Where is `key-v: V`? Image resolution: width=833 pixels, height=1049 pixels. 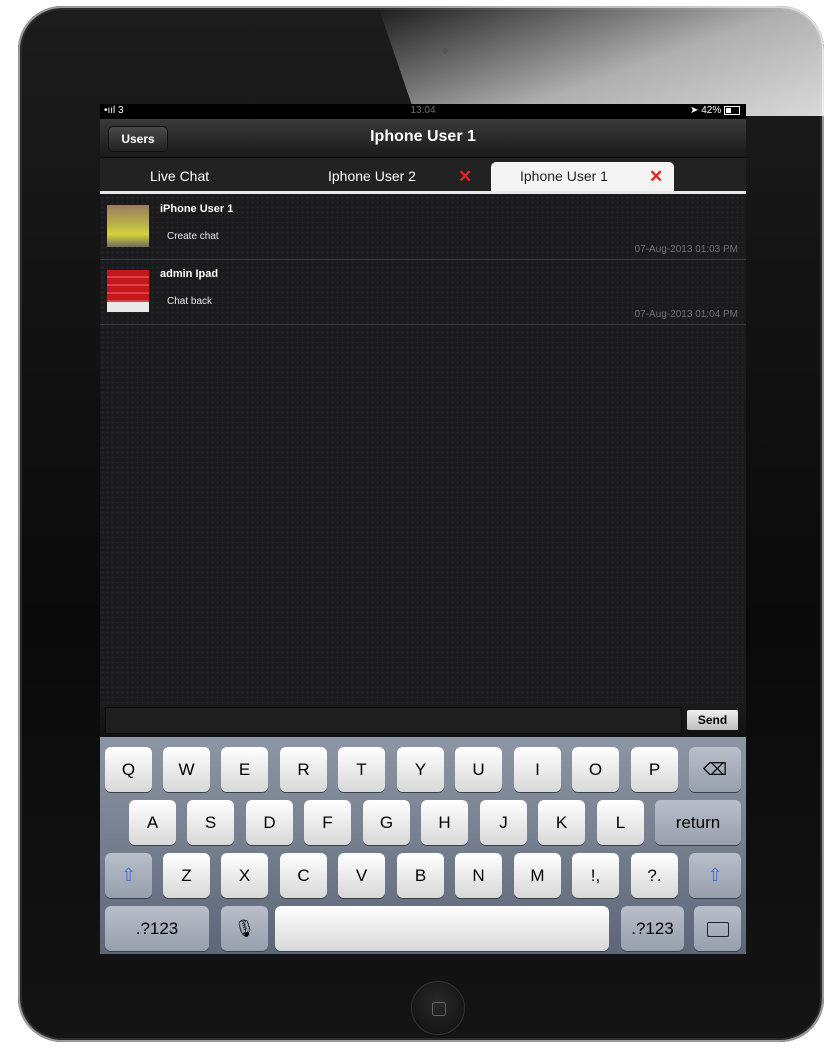
key-v: V is located at coordinates (361, 875).